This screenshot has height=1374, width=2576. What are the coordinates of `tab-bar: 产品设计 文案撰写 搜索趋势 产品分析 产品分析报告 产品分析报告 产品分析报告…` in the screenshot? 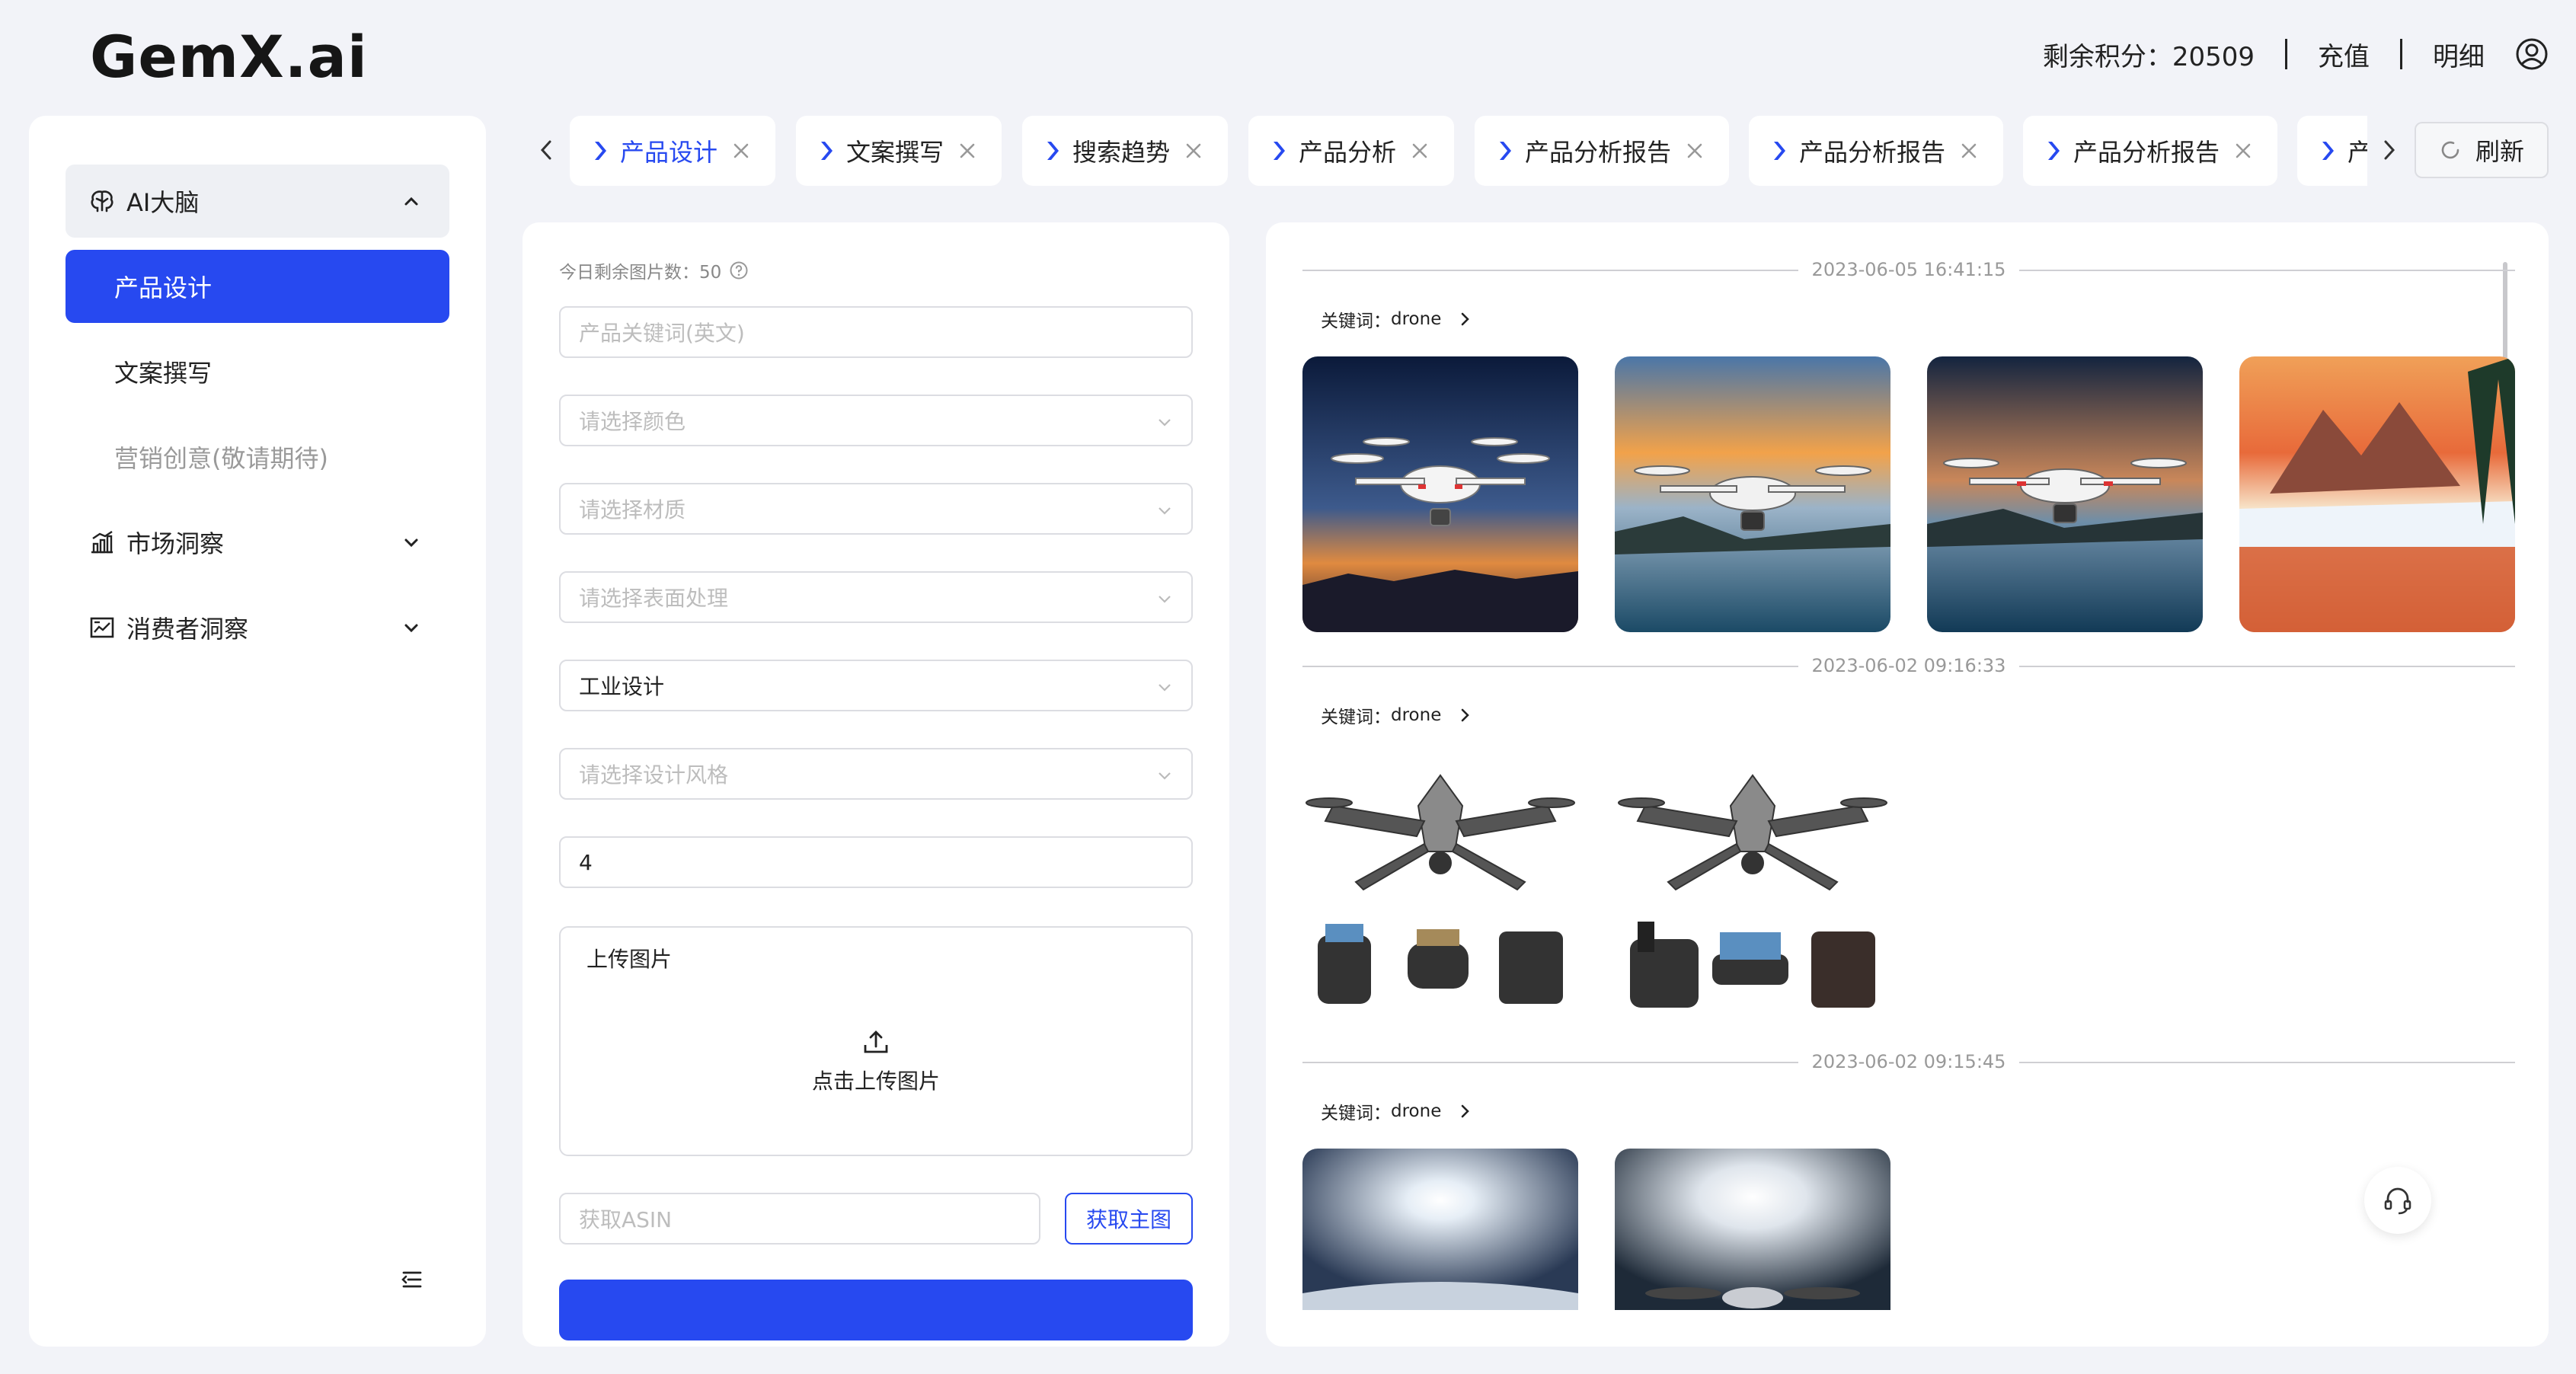 It's located at (1469, 151).